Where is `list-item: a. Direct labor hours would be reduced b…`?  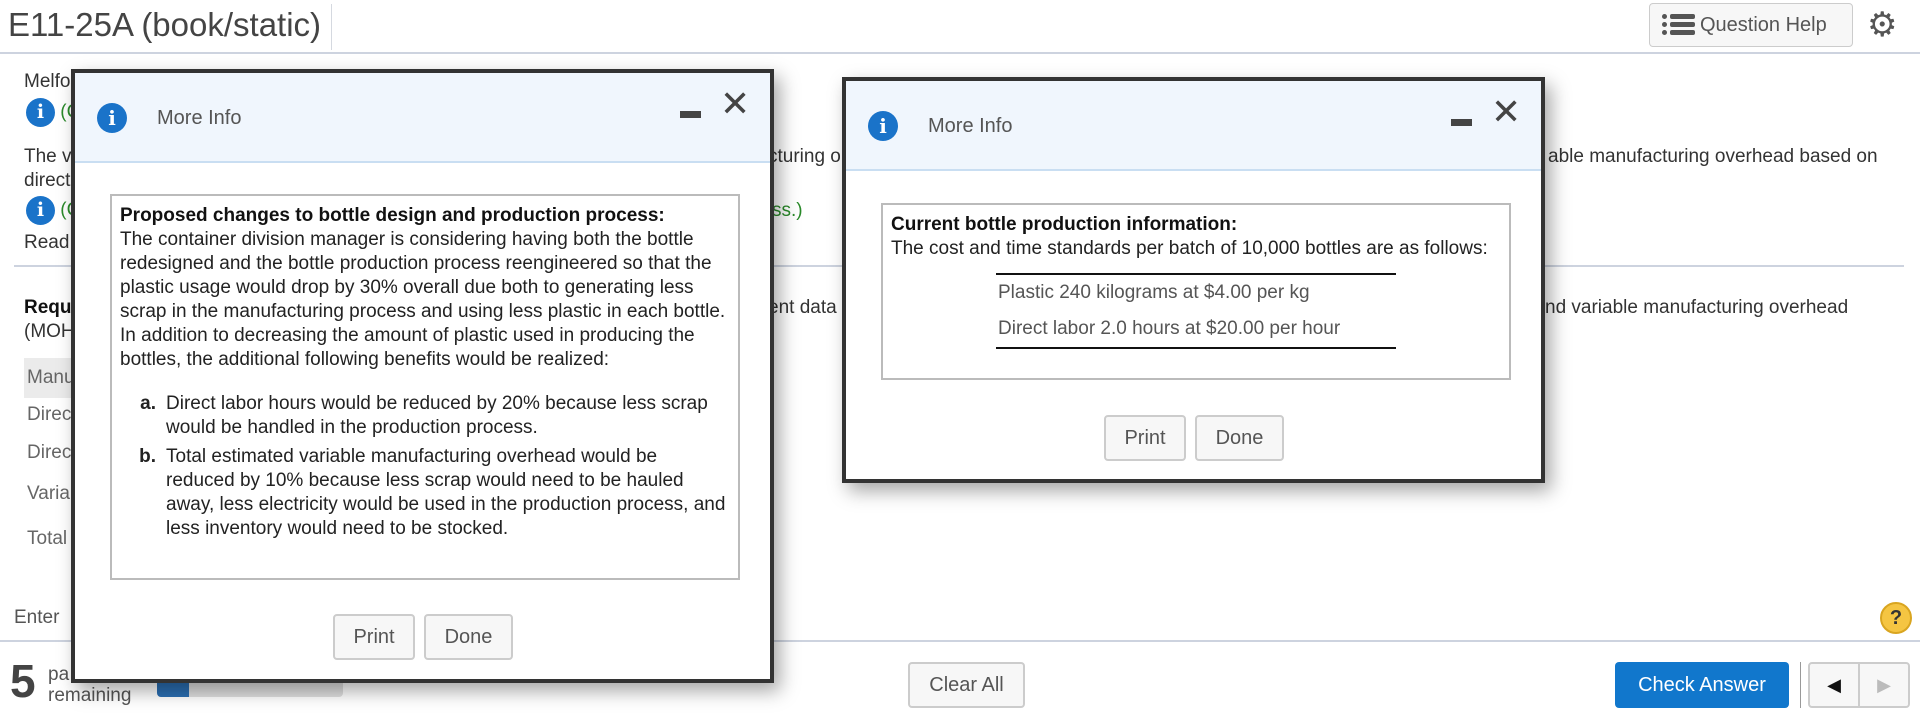 list-item: a. Direct labor hours would be reduced b… is located at coordinates (425, 416).